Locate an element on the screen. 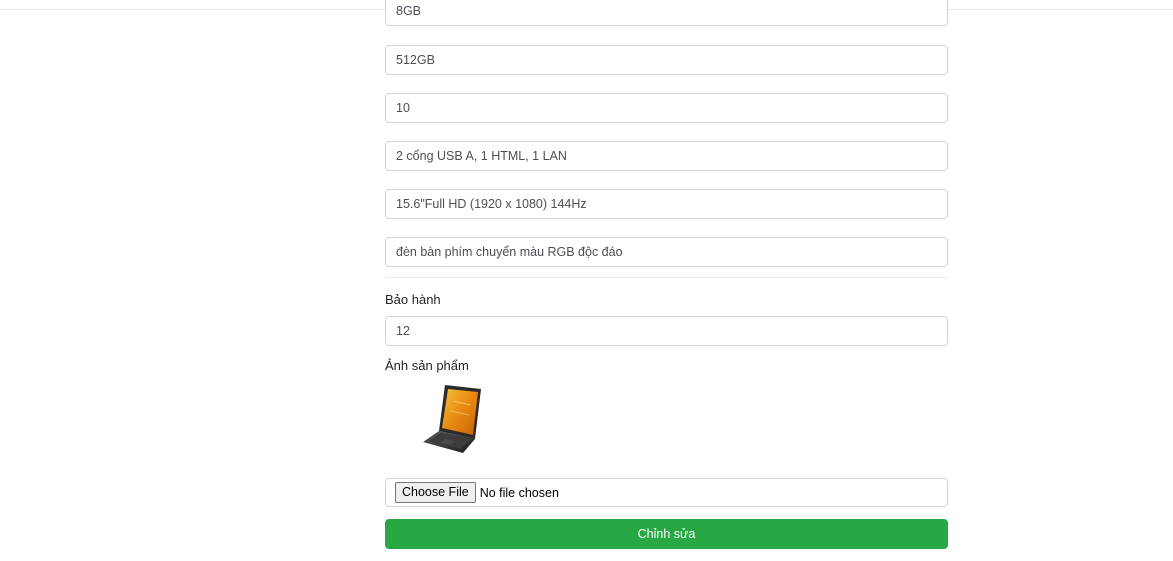 The height and width of the screenshot is (561, 1173). file-status-text: No file chosen is located at coordinates (519, 492).